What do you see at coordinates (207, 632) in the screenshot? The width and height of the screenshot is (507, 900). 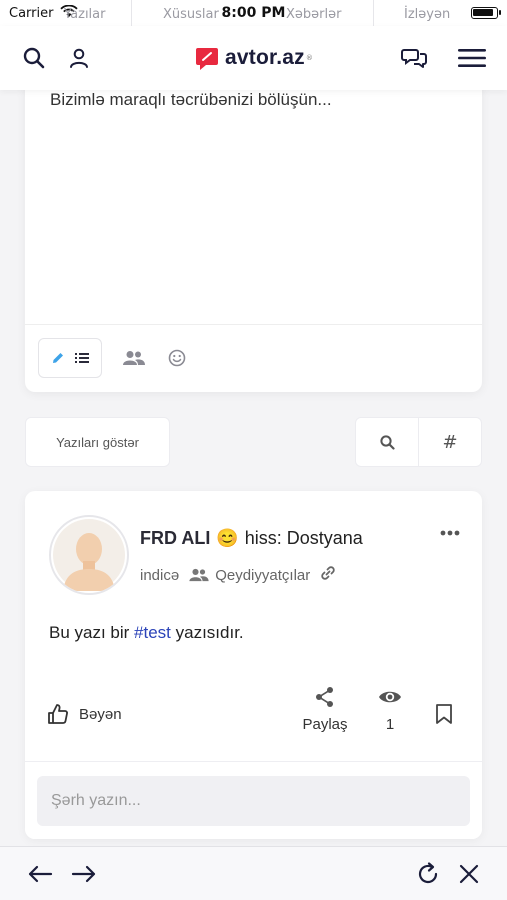 I see `post-text-end: yazısıdır.` at bounding box center [207, 632].